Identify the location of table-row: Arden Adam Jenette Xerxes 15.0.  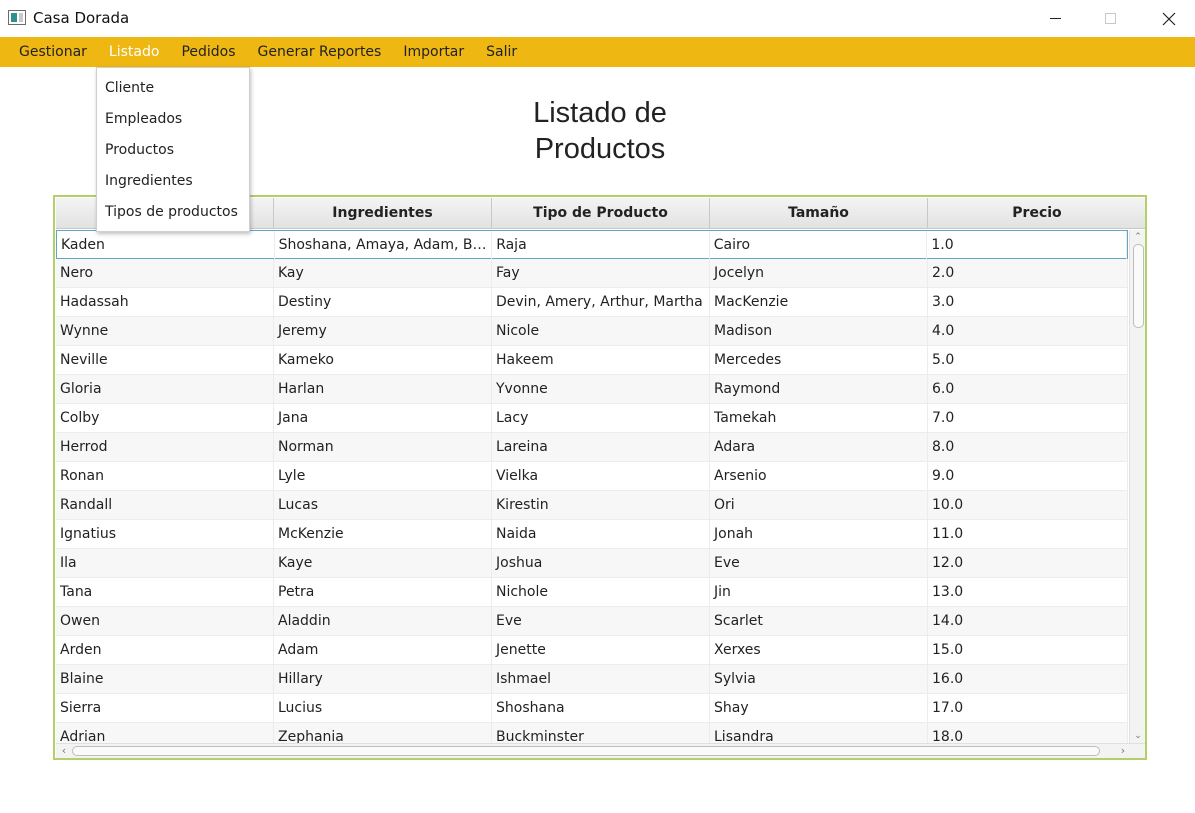
(592, 650).